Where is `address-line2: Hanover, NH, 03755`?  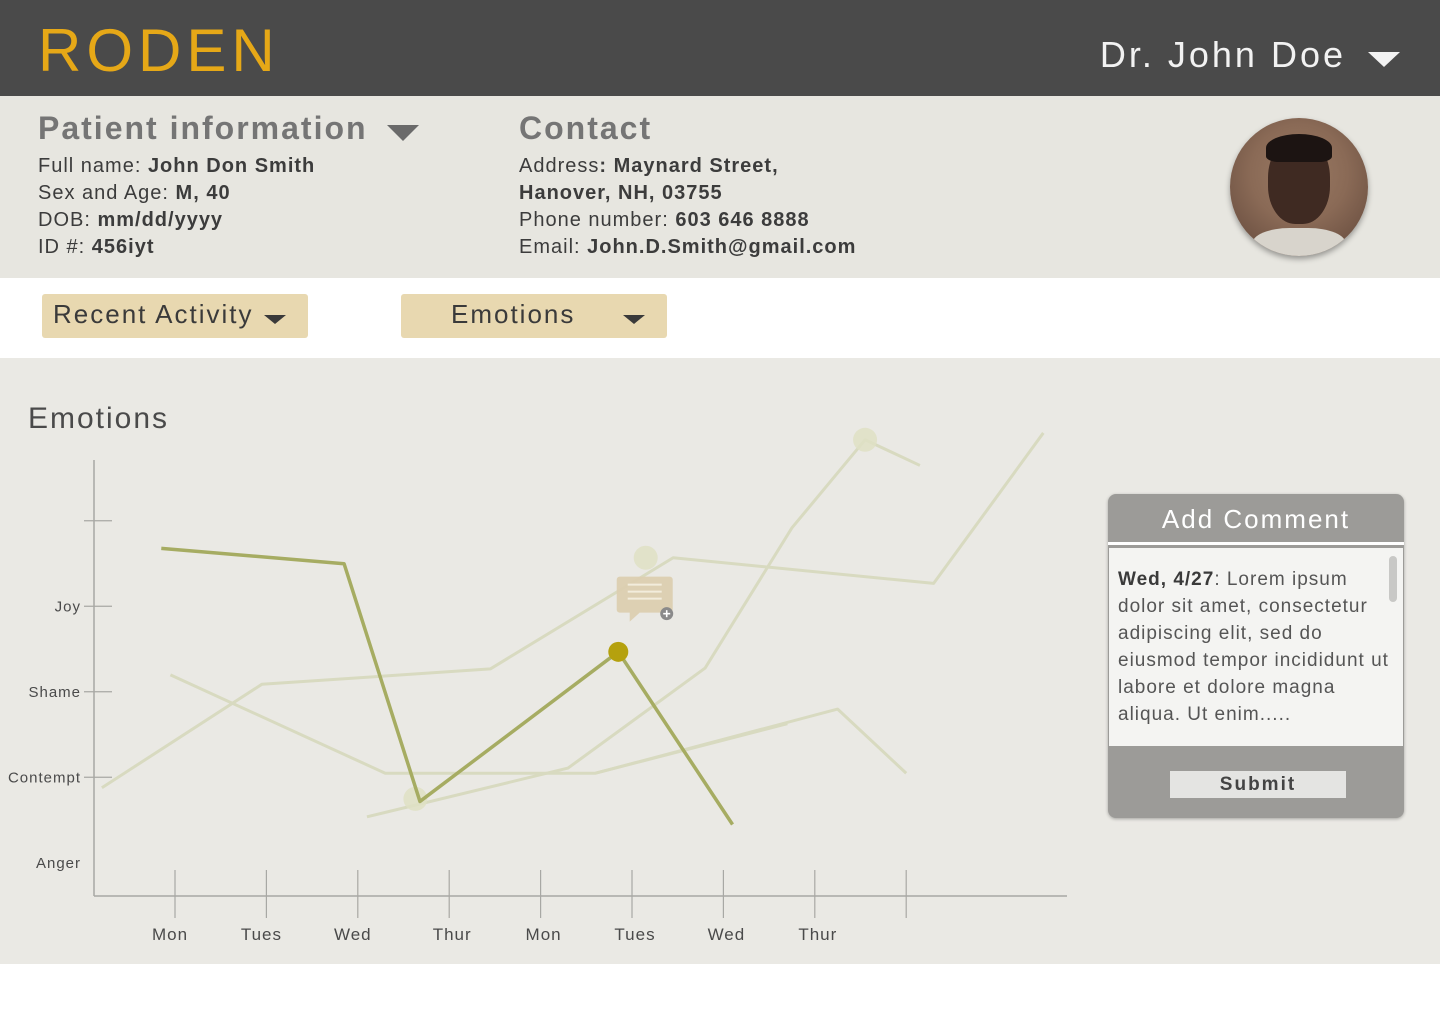 address-line2: Hanover, NH, 03755 is located at coordinates (621, 193).